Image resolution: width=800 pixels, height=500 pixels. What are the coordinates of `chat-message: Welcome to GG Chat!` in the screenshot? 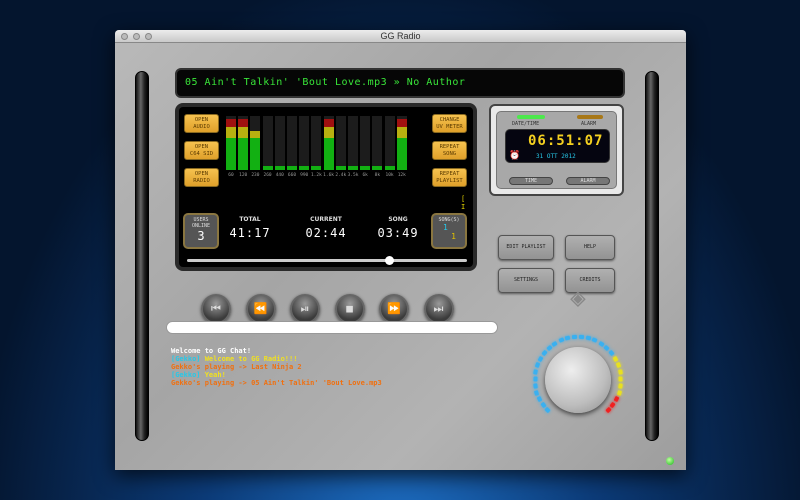 It's located at (276, 351).